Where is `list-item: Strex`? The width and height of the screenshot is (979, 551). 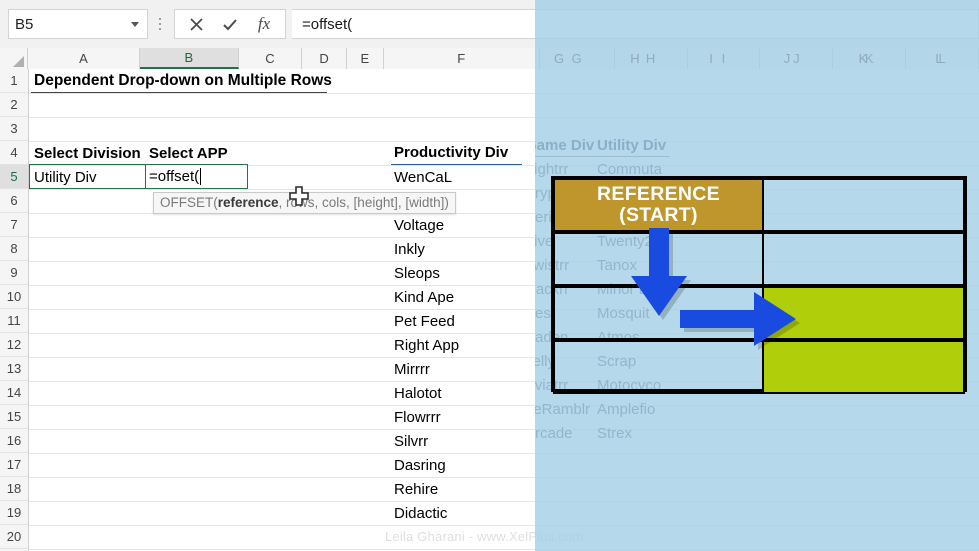 list-item: Strex is located at coordinates (615, 433).